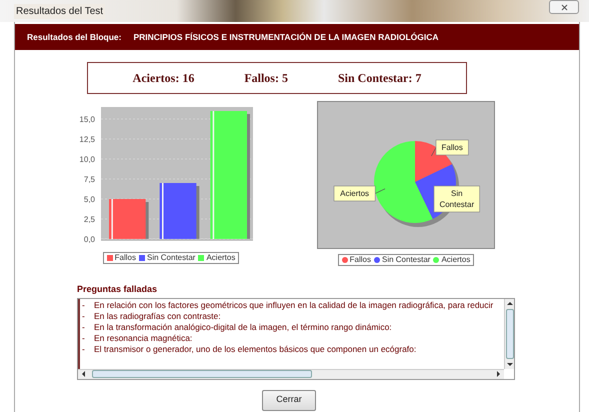  I want to click on close-dialog-button: Cerrar, so click(289, 400).